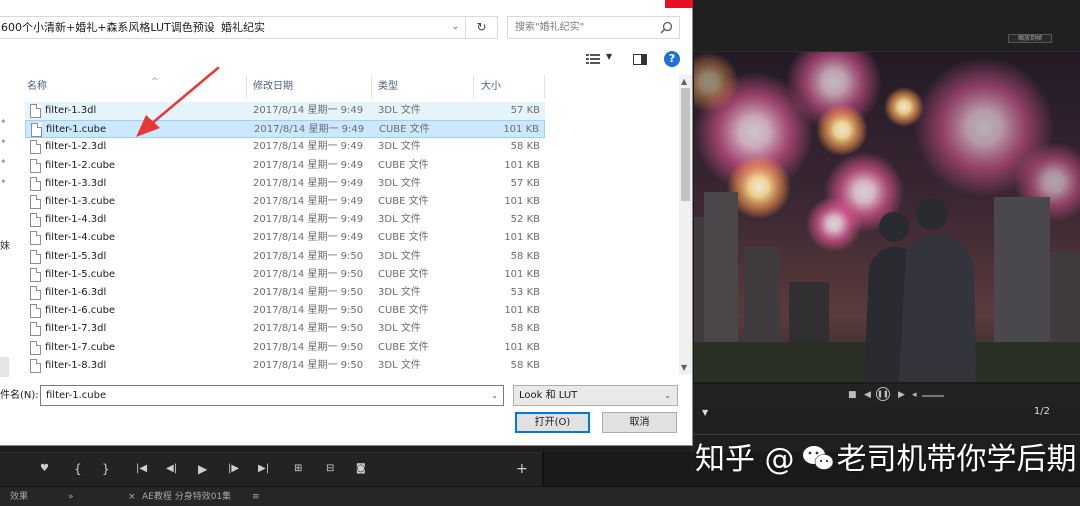 Image resolution: width=1080 pixels, height=506 pixels. Describe the element at coordinates (106, 469) in the screenshot. I see `out-point-icon: }` at that location.